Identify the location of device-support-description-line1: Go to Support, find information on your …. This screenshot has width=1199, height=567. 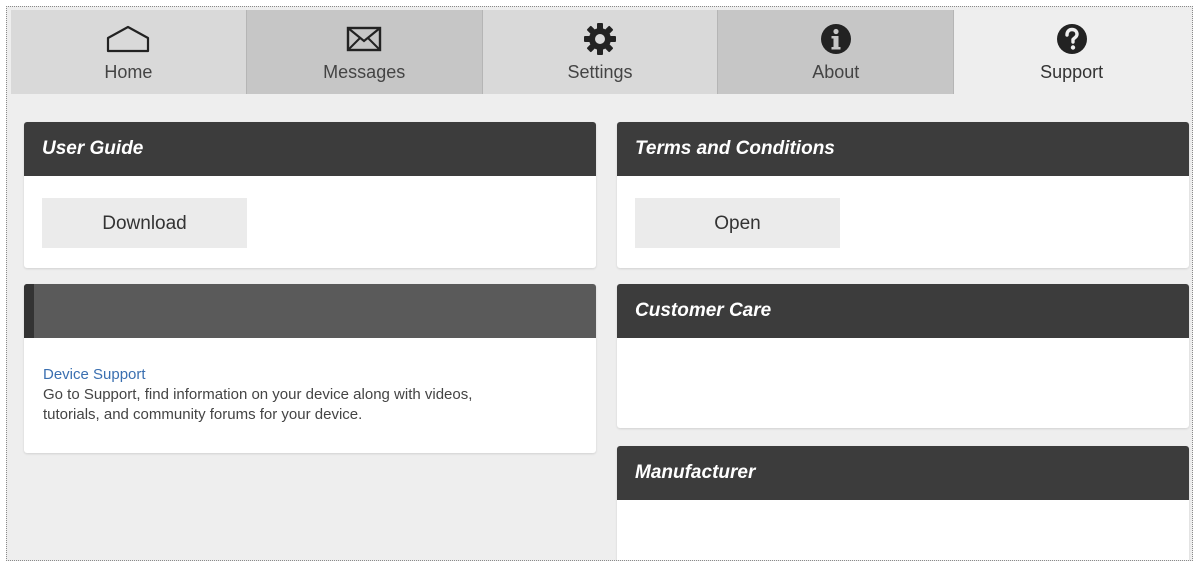
(258, 394).